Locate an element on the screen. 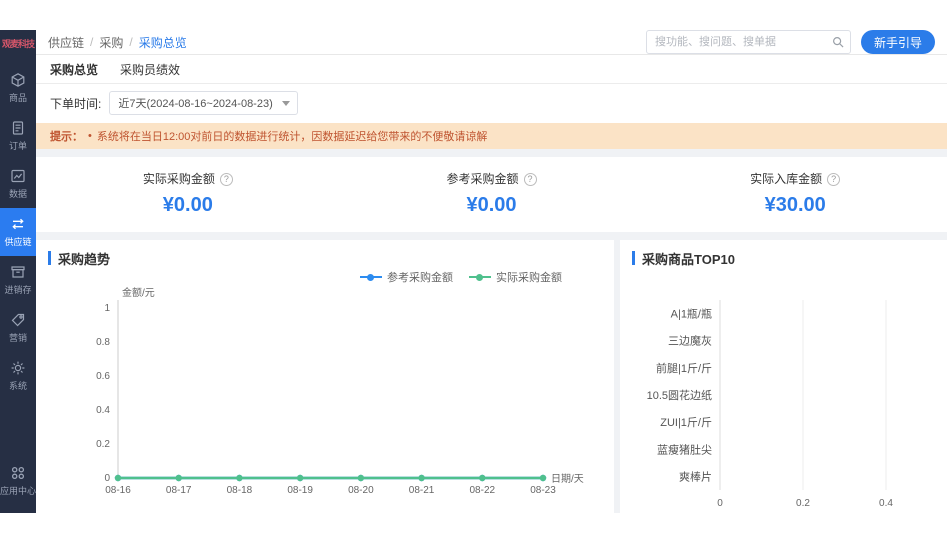  stats-card: 实际采购金额? ¥0.00 参考采购金额? ¥0.00 实际入库金额? ¥30.00 is located at coordinates (491, 194).